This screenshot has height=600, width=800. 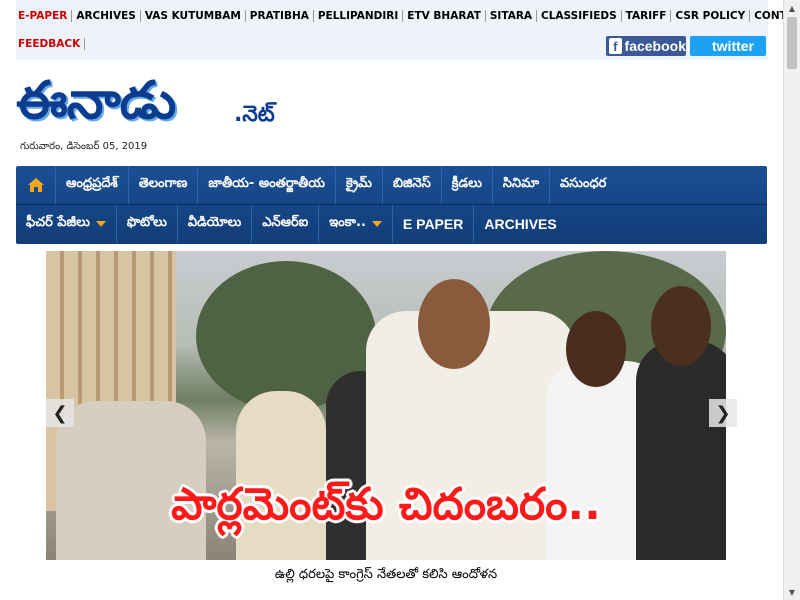 What do you see at coordinates (792, 592) in the screenshot?
I see `scroll-down-arrow-icon: ▼` at bounding box center [792, 592].